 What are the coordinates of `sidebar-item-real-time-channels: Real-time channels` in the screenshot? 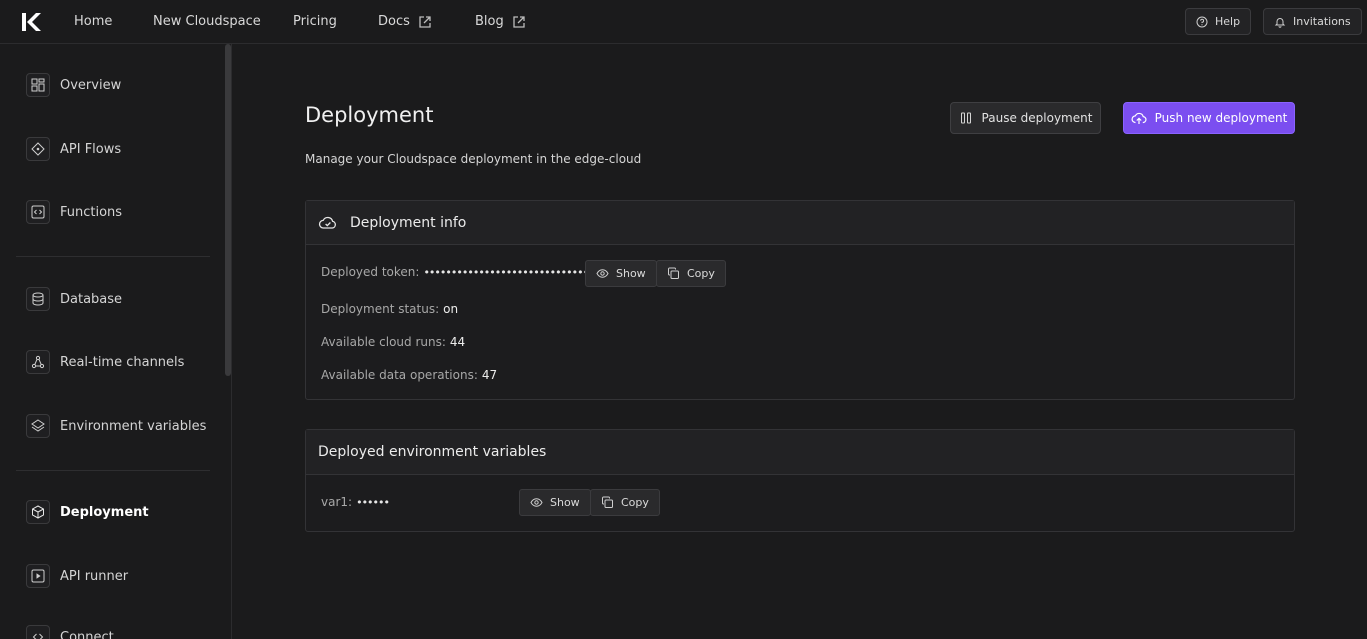 It's located at (105, 362).